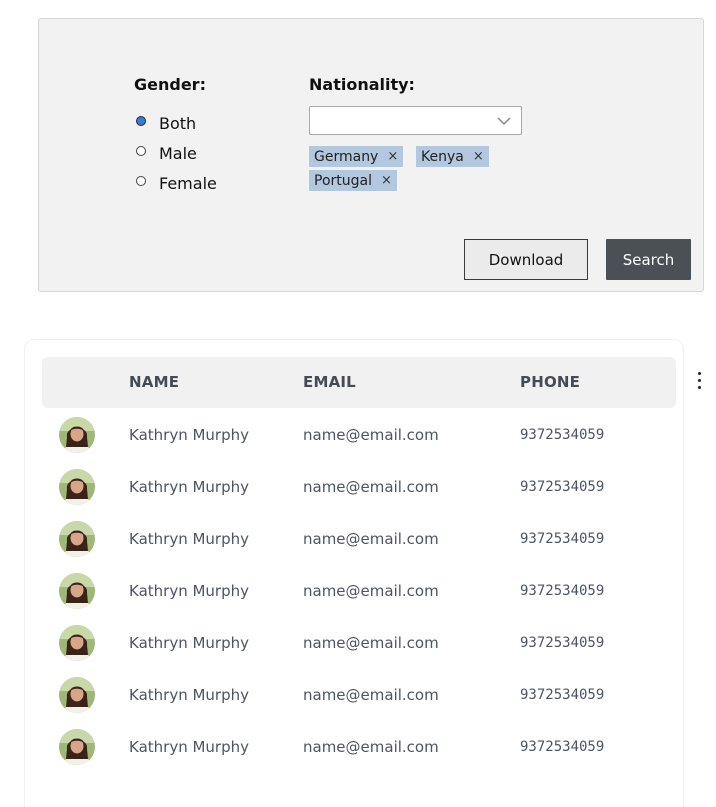  What do you see at coordinates (178, 123) in the screenshot?
I see `radio-both-label: Both` at bounding box center [178, 123].